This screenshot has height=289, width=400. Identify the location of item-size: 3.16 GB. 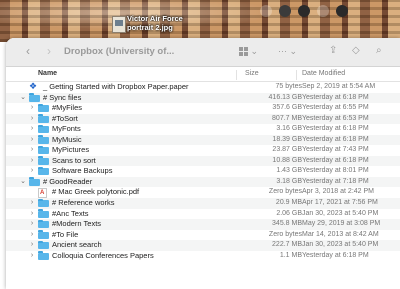
(289, 129).